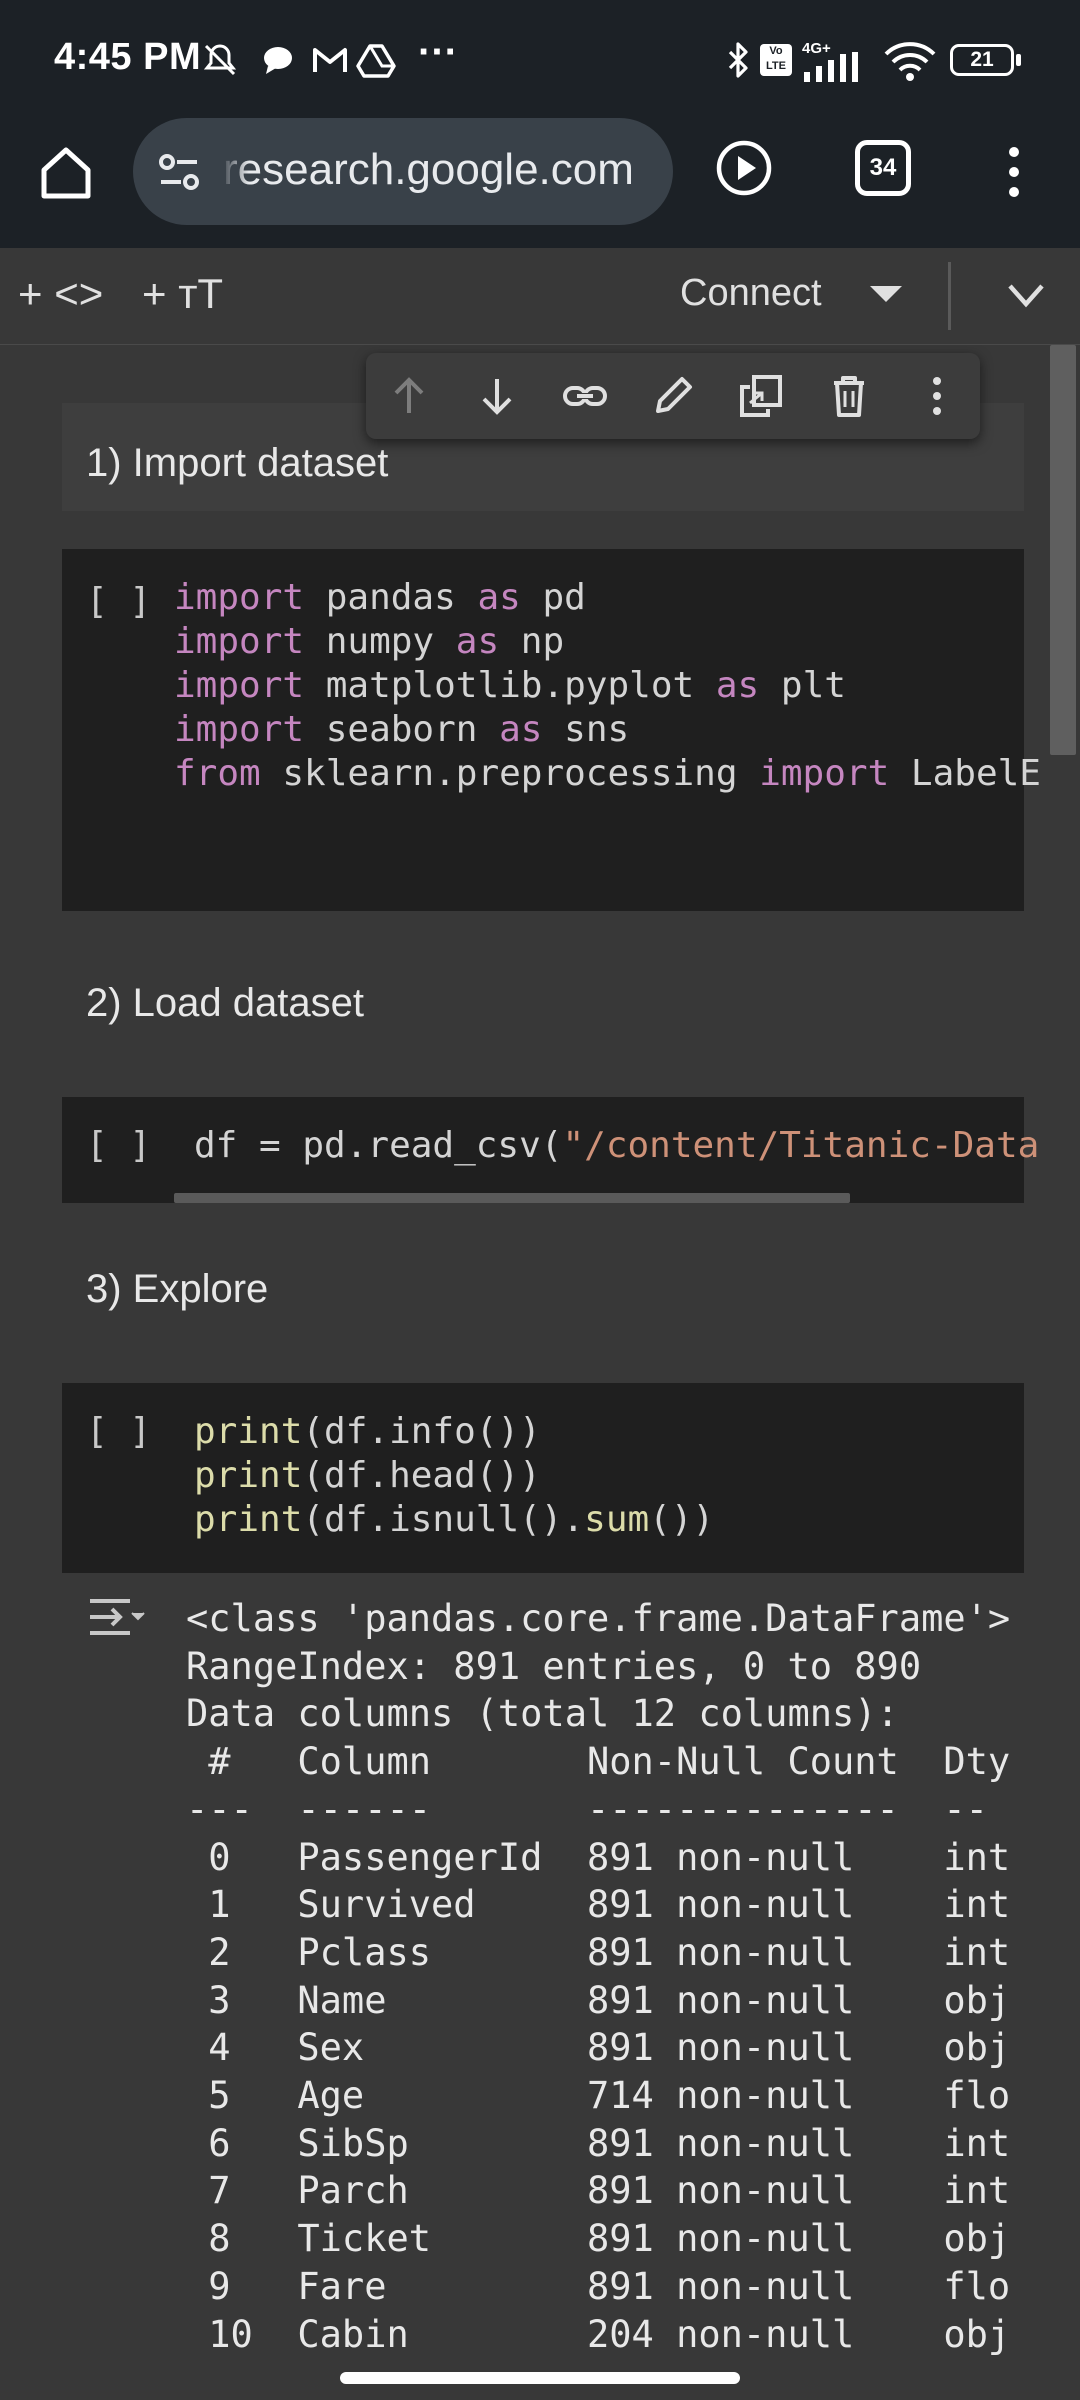 The width and height of the screenshot is (1080, 2400). Describe the element at coordinates (540, 59) in the screenshot. I see `status-bar: 4:45 PM ··· Vo LTE 4G+ 21` at that location.